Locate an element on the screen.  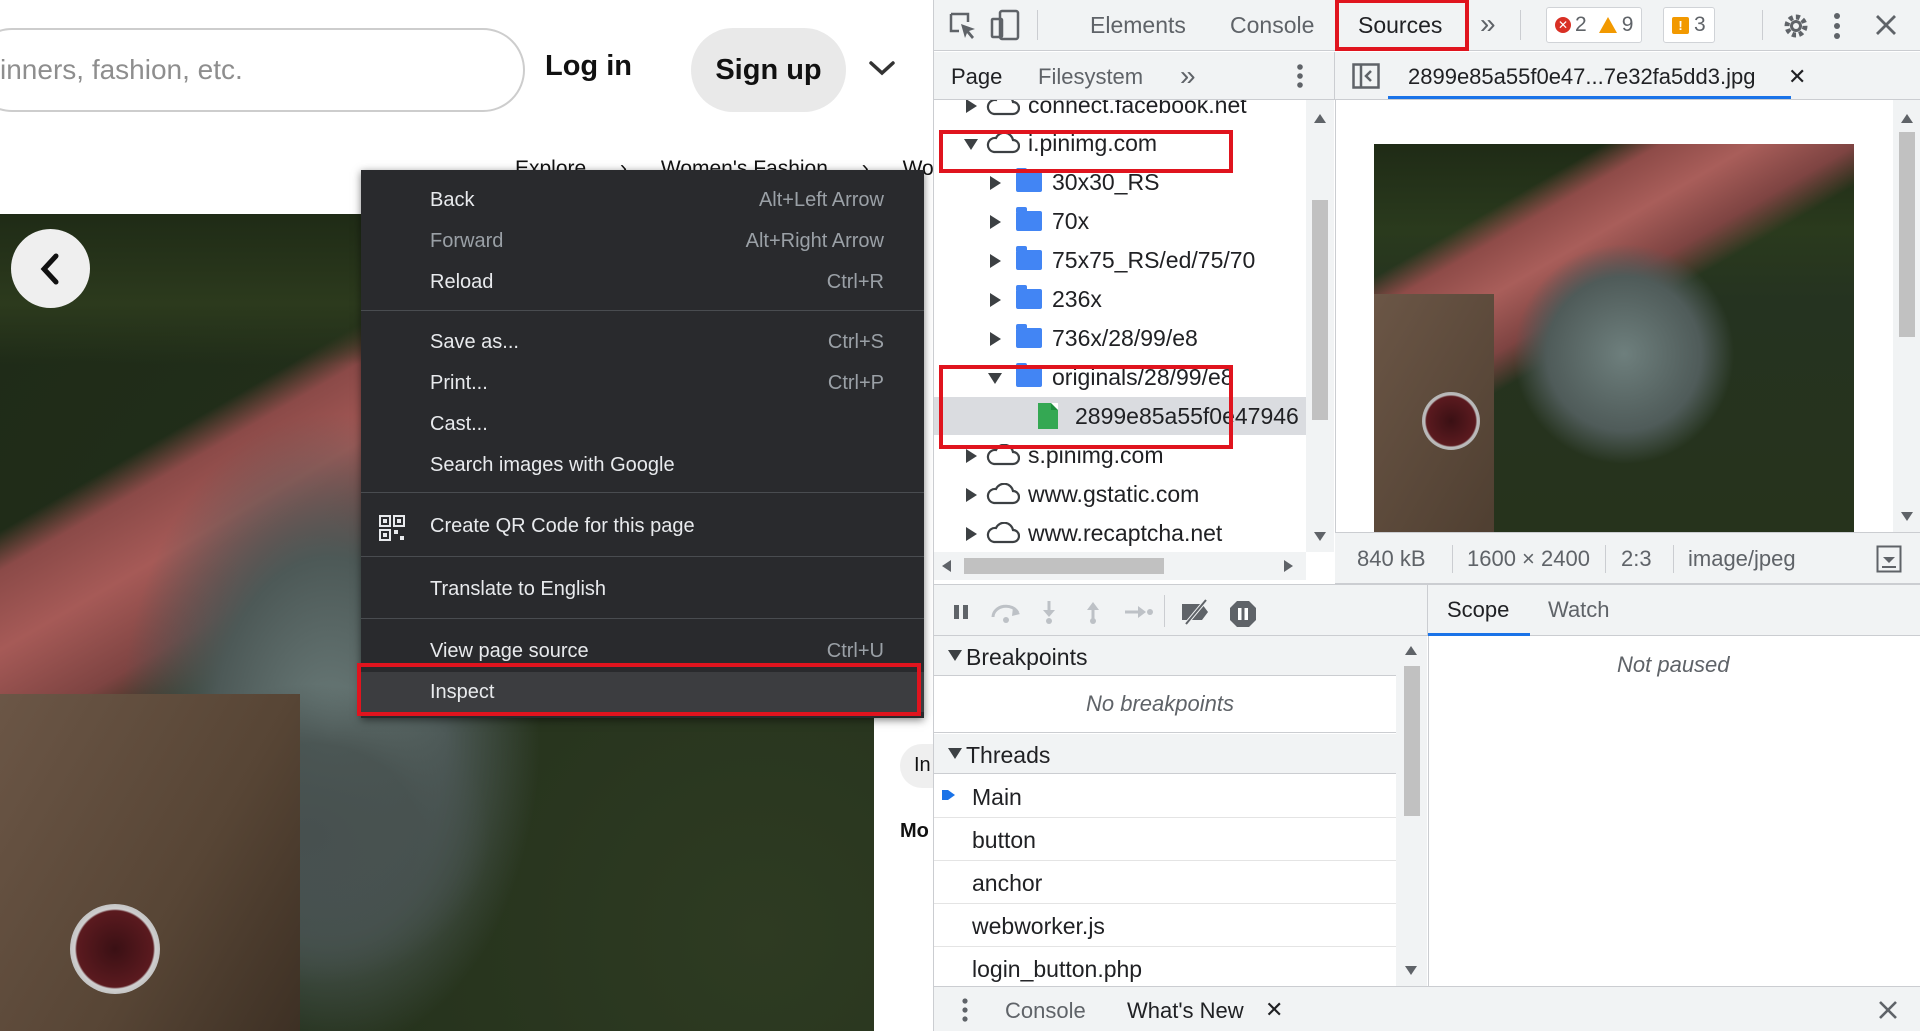
threads-section-header: Threads is located at coordinates (1165, 754).